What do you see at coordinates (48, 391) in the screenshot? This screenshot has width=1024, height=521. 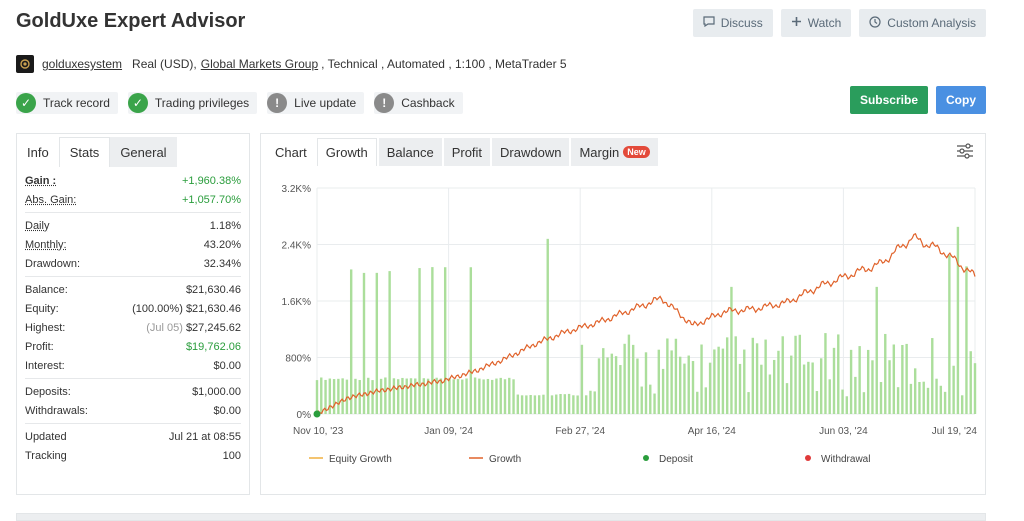 I see `deposits-label: Deposits:` at bounding box center [48, 391].